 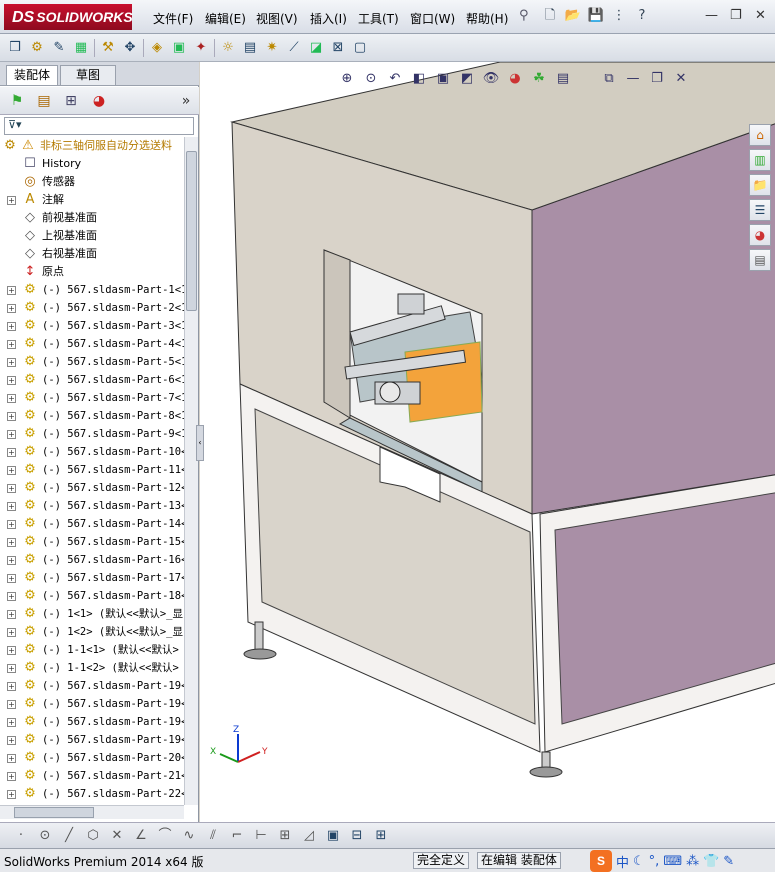 What do you see at coordinates (92, 524) in the screenshot?
I see `tree-item: + ⚙ (-) 567.sldasm-Part-14<` at bounding box center [92, 524].